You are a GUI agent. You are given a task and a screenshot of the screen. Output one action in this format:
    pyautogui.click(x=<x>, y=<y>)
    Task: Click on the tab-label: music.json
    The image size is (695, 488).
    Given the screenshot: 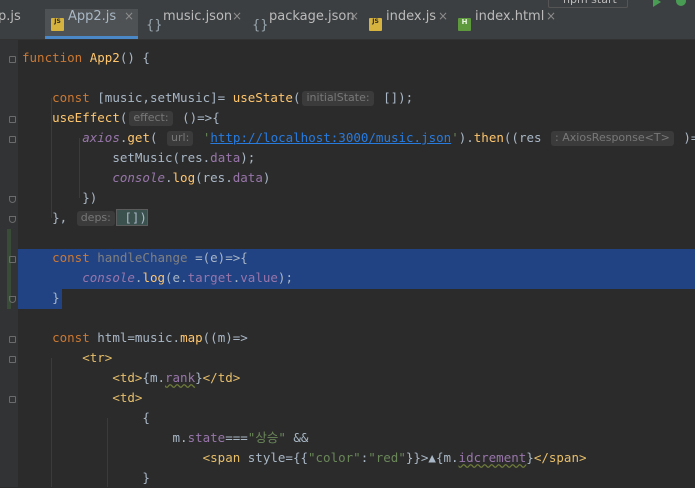 What is the action you would take?
    pyautogui.click(x=198, y=16)
    